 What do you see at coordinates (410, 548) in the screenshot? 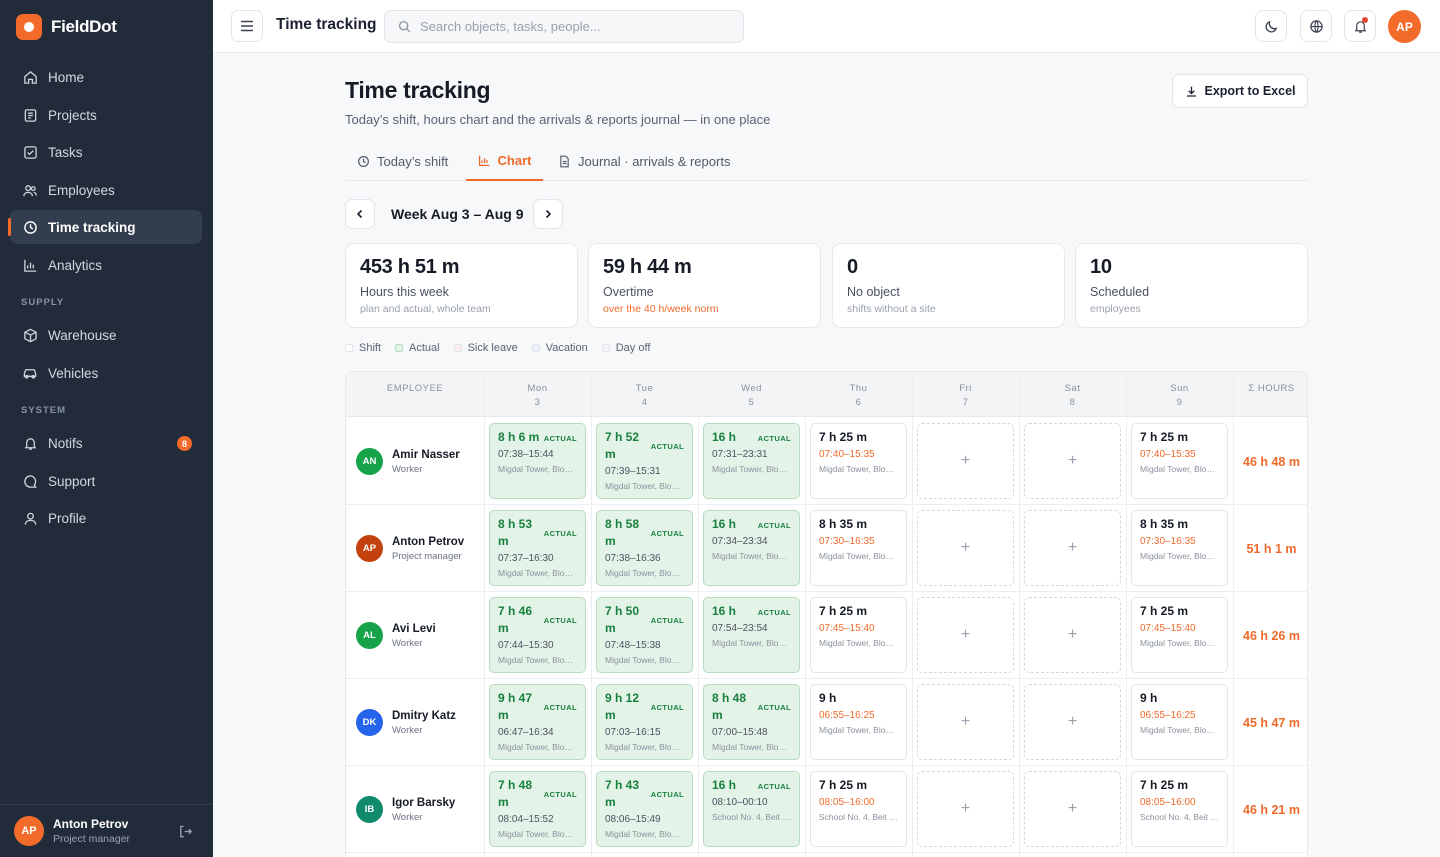
I see `employee-cell: AP Anton Petrov Project manager` at bounding box center [410, 548].